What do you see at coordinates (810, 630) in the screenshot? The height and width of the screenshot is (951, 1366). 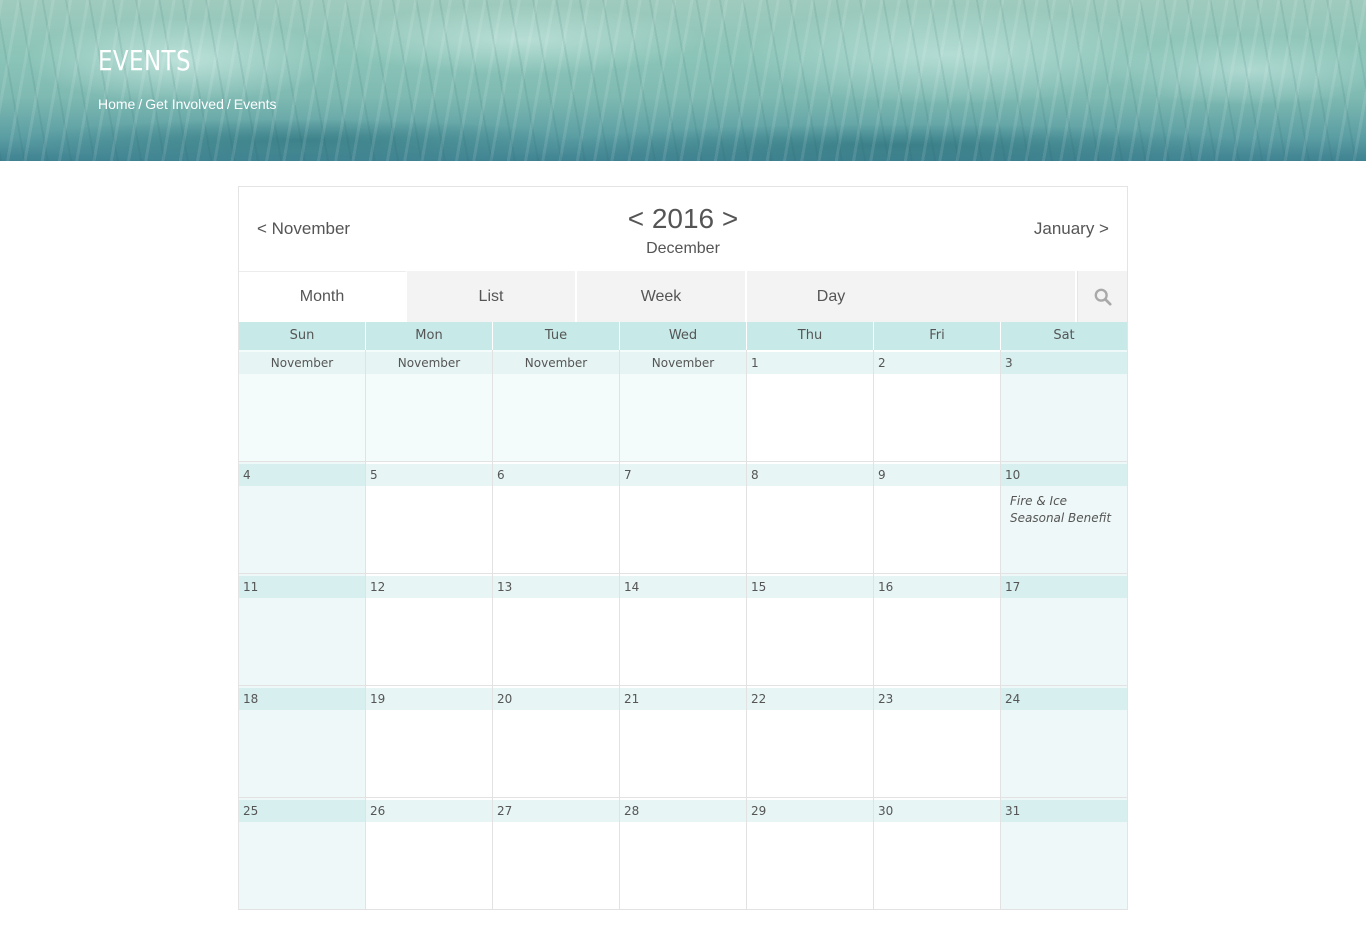 I see `day-cell: 15` at bounding box center [810, 630].